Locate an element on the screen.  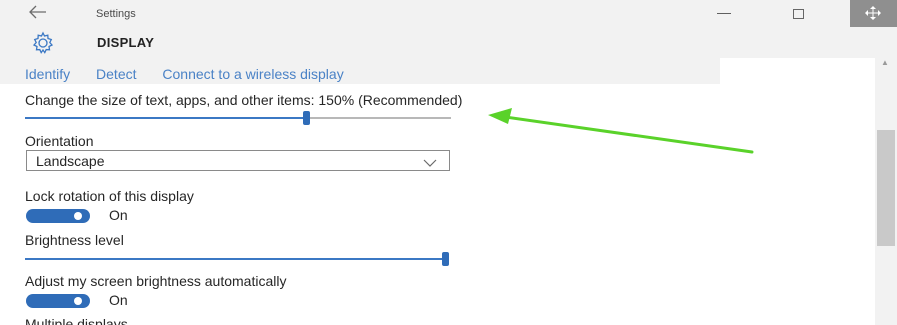
minimize-button: — is located at coordinates (724, 14).